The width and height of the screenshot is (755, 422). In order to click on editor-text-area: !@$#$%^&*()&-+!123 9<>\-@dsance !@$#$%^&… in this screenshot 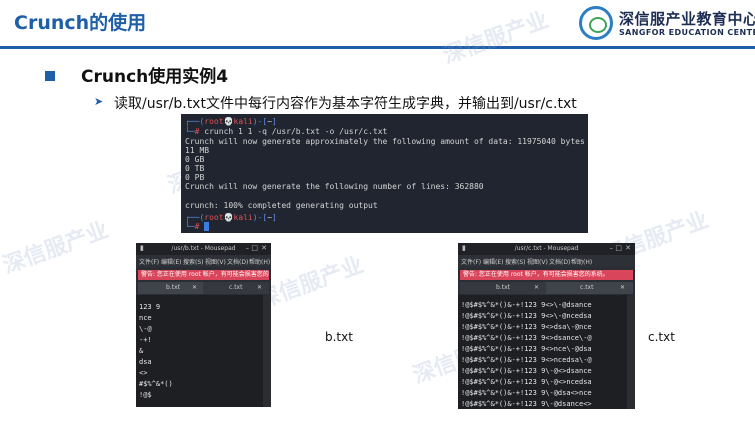, I will do `click(542, 352)`.